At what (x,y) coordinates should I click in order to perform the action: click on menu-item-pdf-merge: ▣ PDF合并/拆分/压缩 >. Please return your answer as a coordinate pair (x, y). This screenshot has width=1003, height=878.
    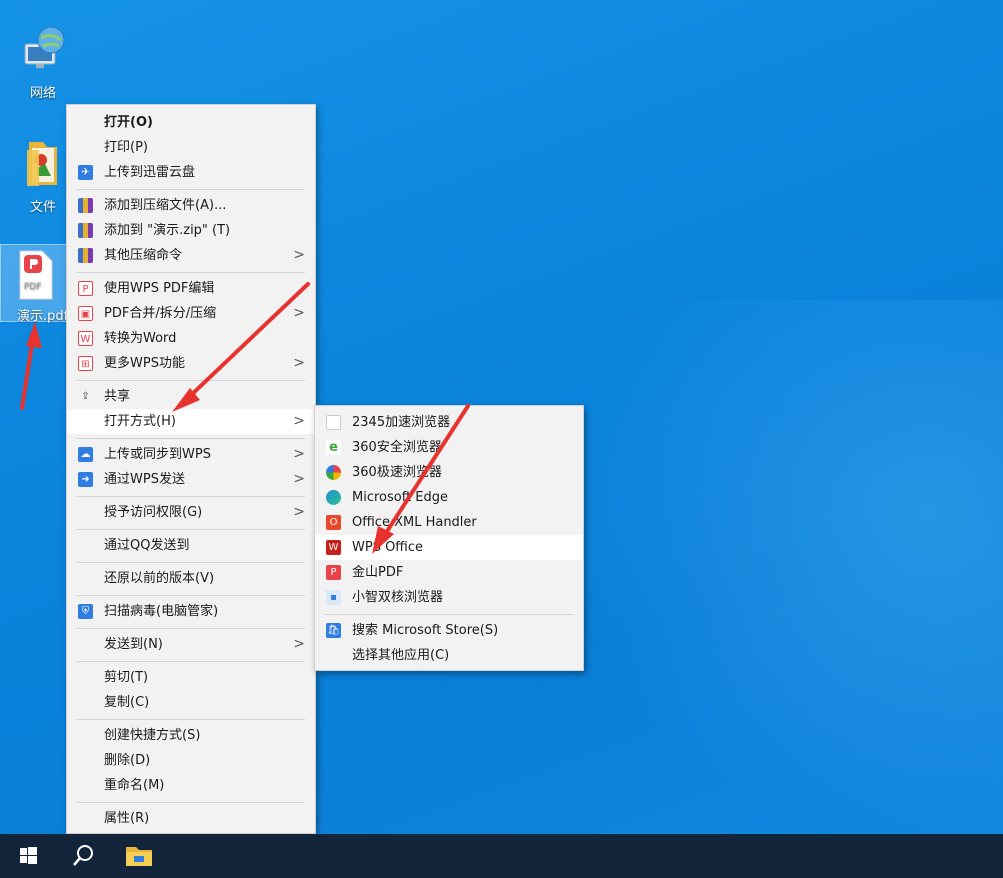
    Looking at the image, I should click on (191, 313).